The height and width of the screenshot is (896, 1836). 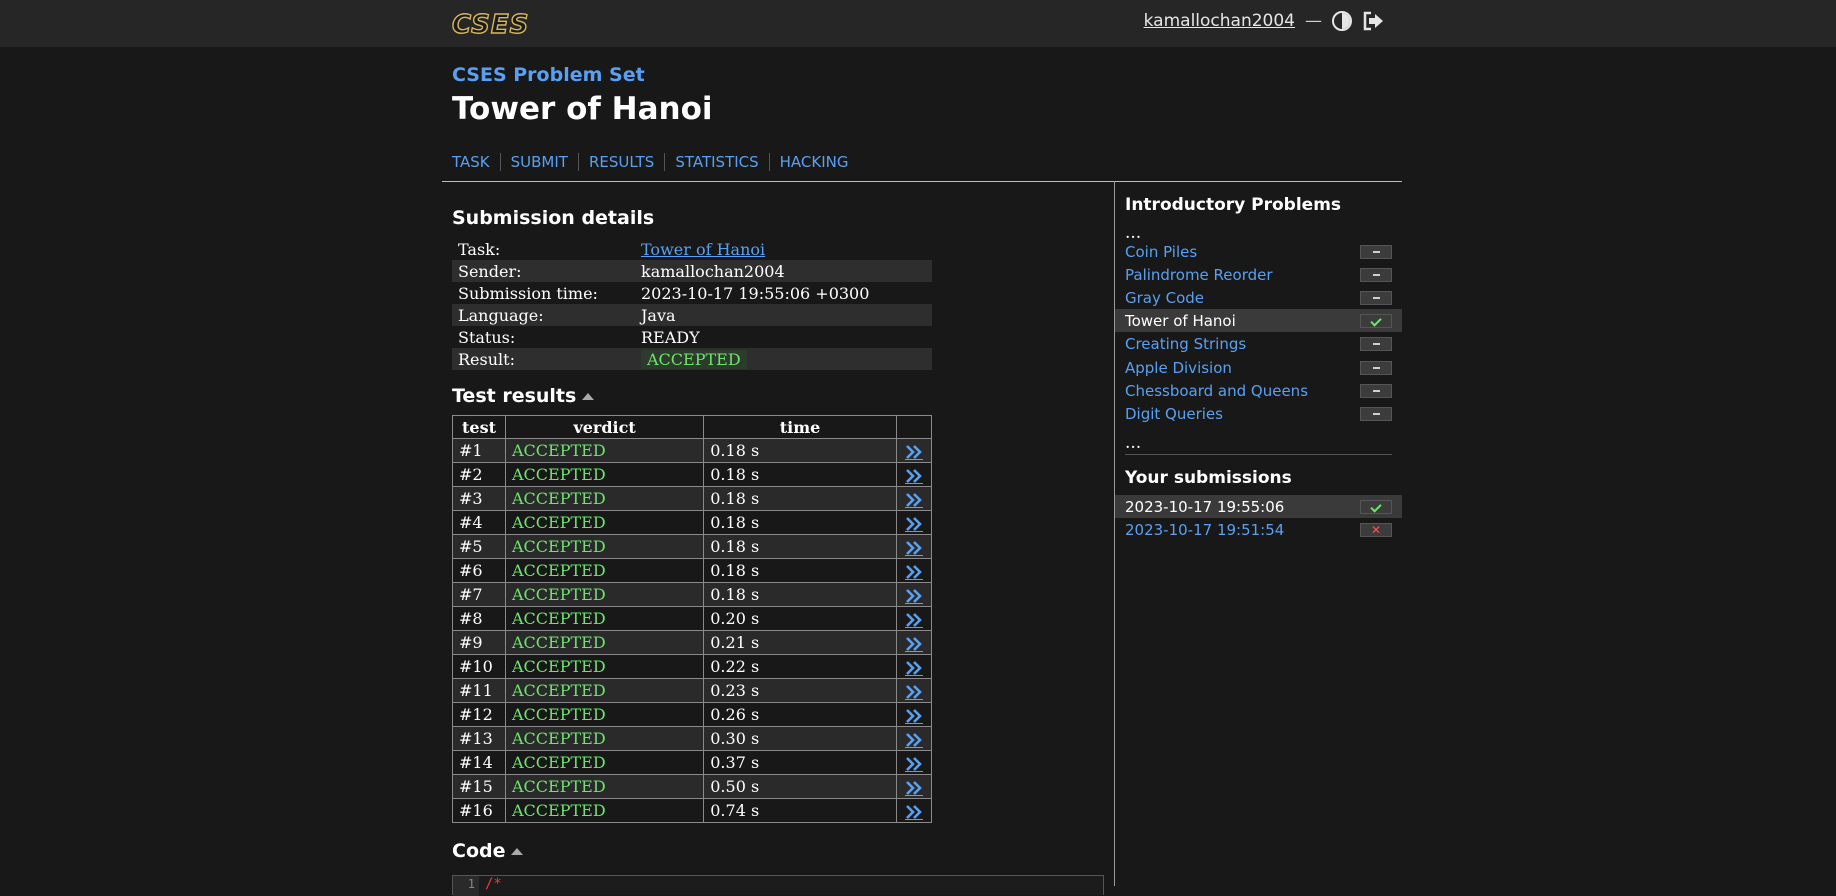 What do you see at coordinates (800, 427) in the screenshot?
I see `column-header-time: time` at bounding box center [800, 427].